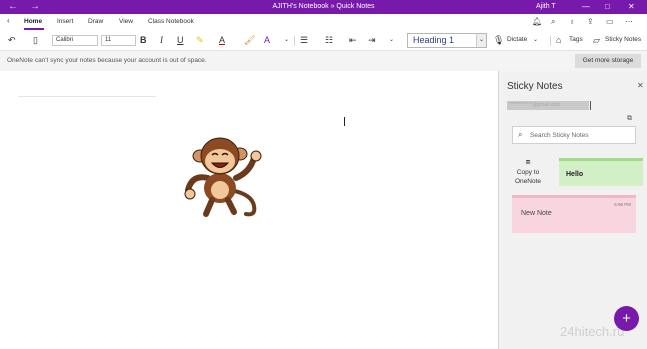 Image resolution: width=647 pixels, height=349 pixels. I want to click on sticky-note-hello: Hello, so click(601, 172).